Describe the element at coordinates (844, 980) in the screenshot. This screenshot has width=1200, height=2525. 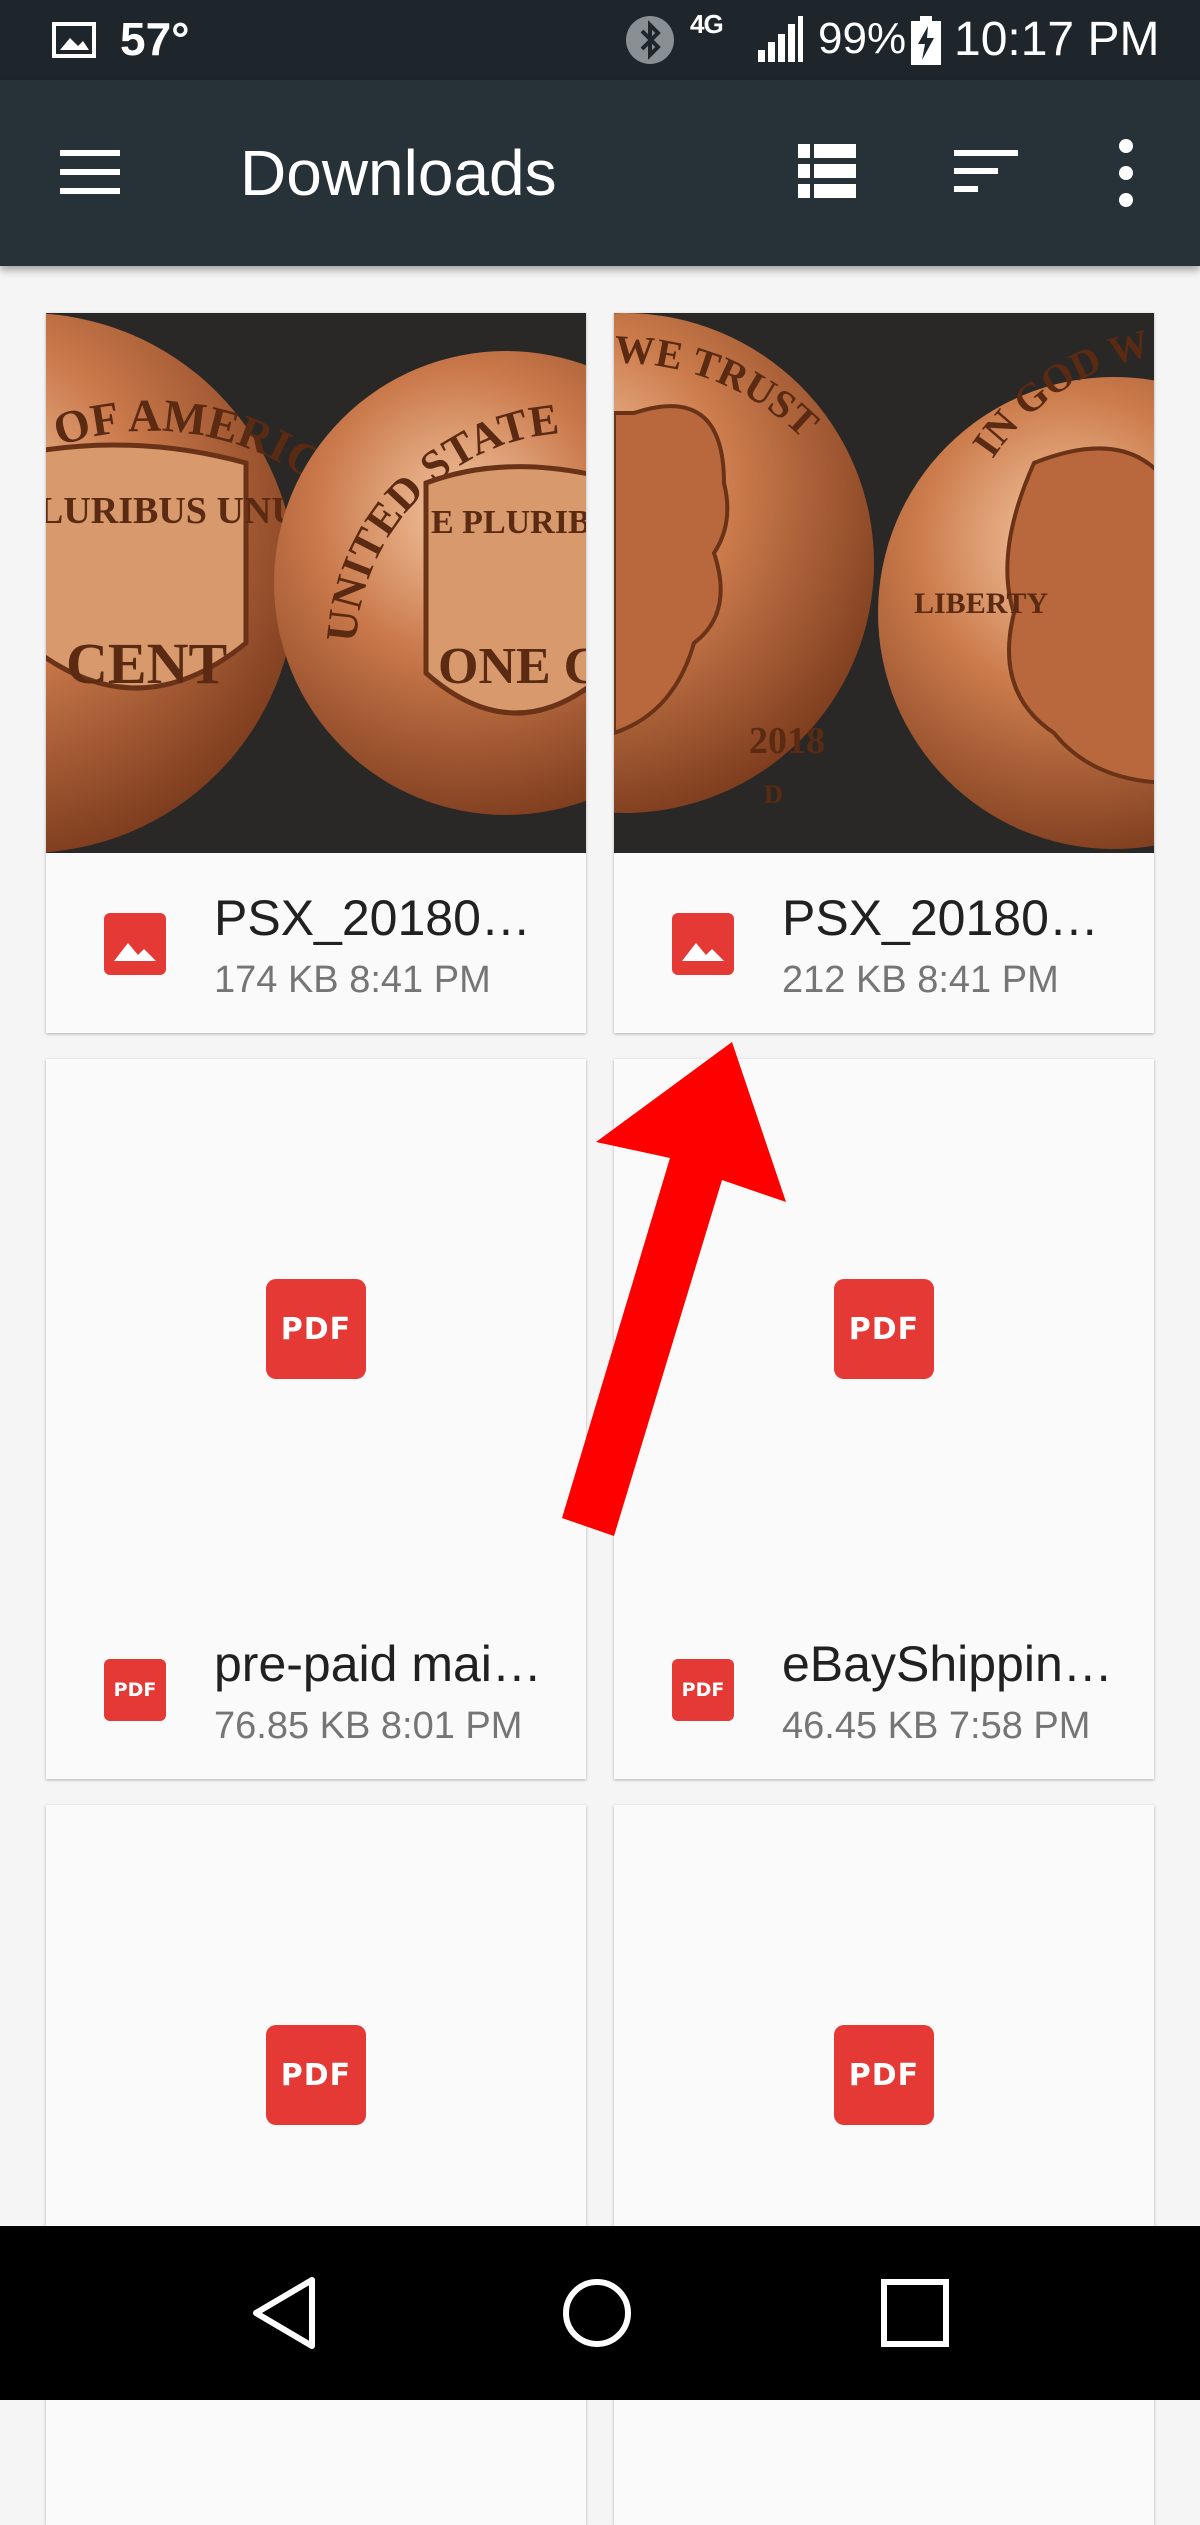
I see `file-size: 212 KB` at that location.